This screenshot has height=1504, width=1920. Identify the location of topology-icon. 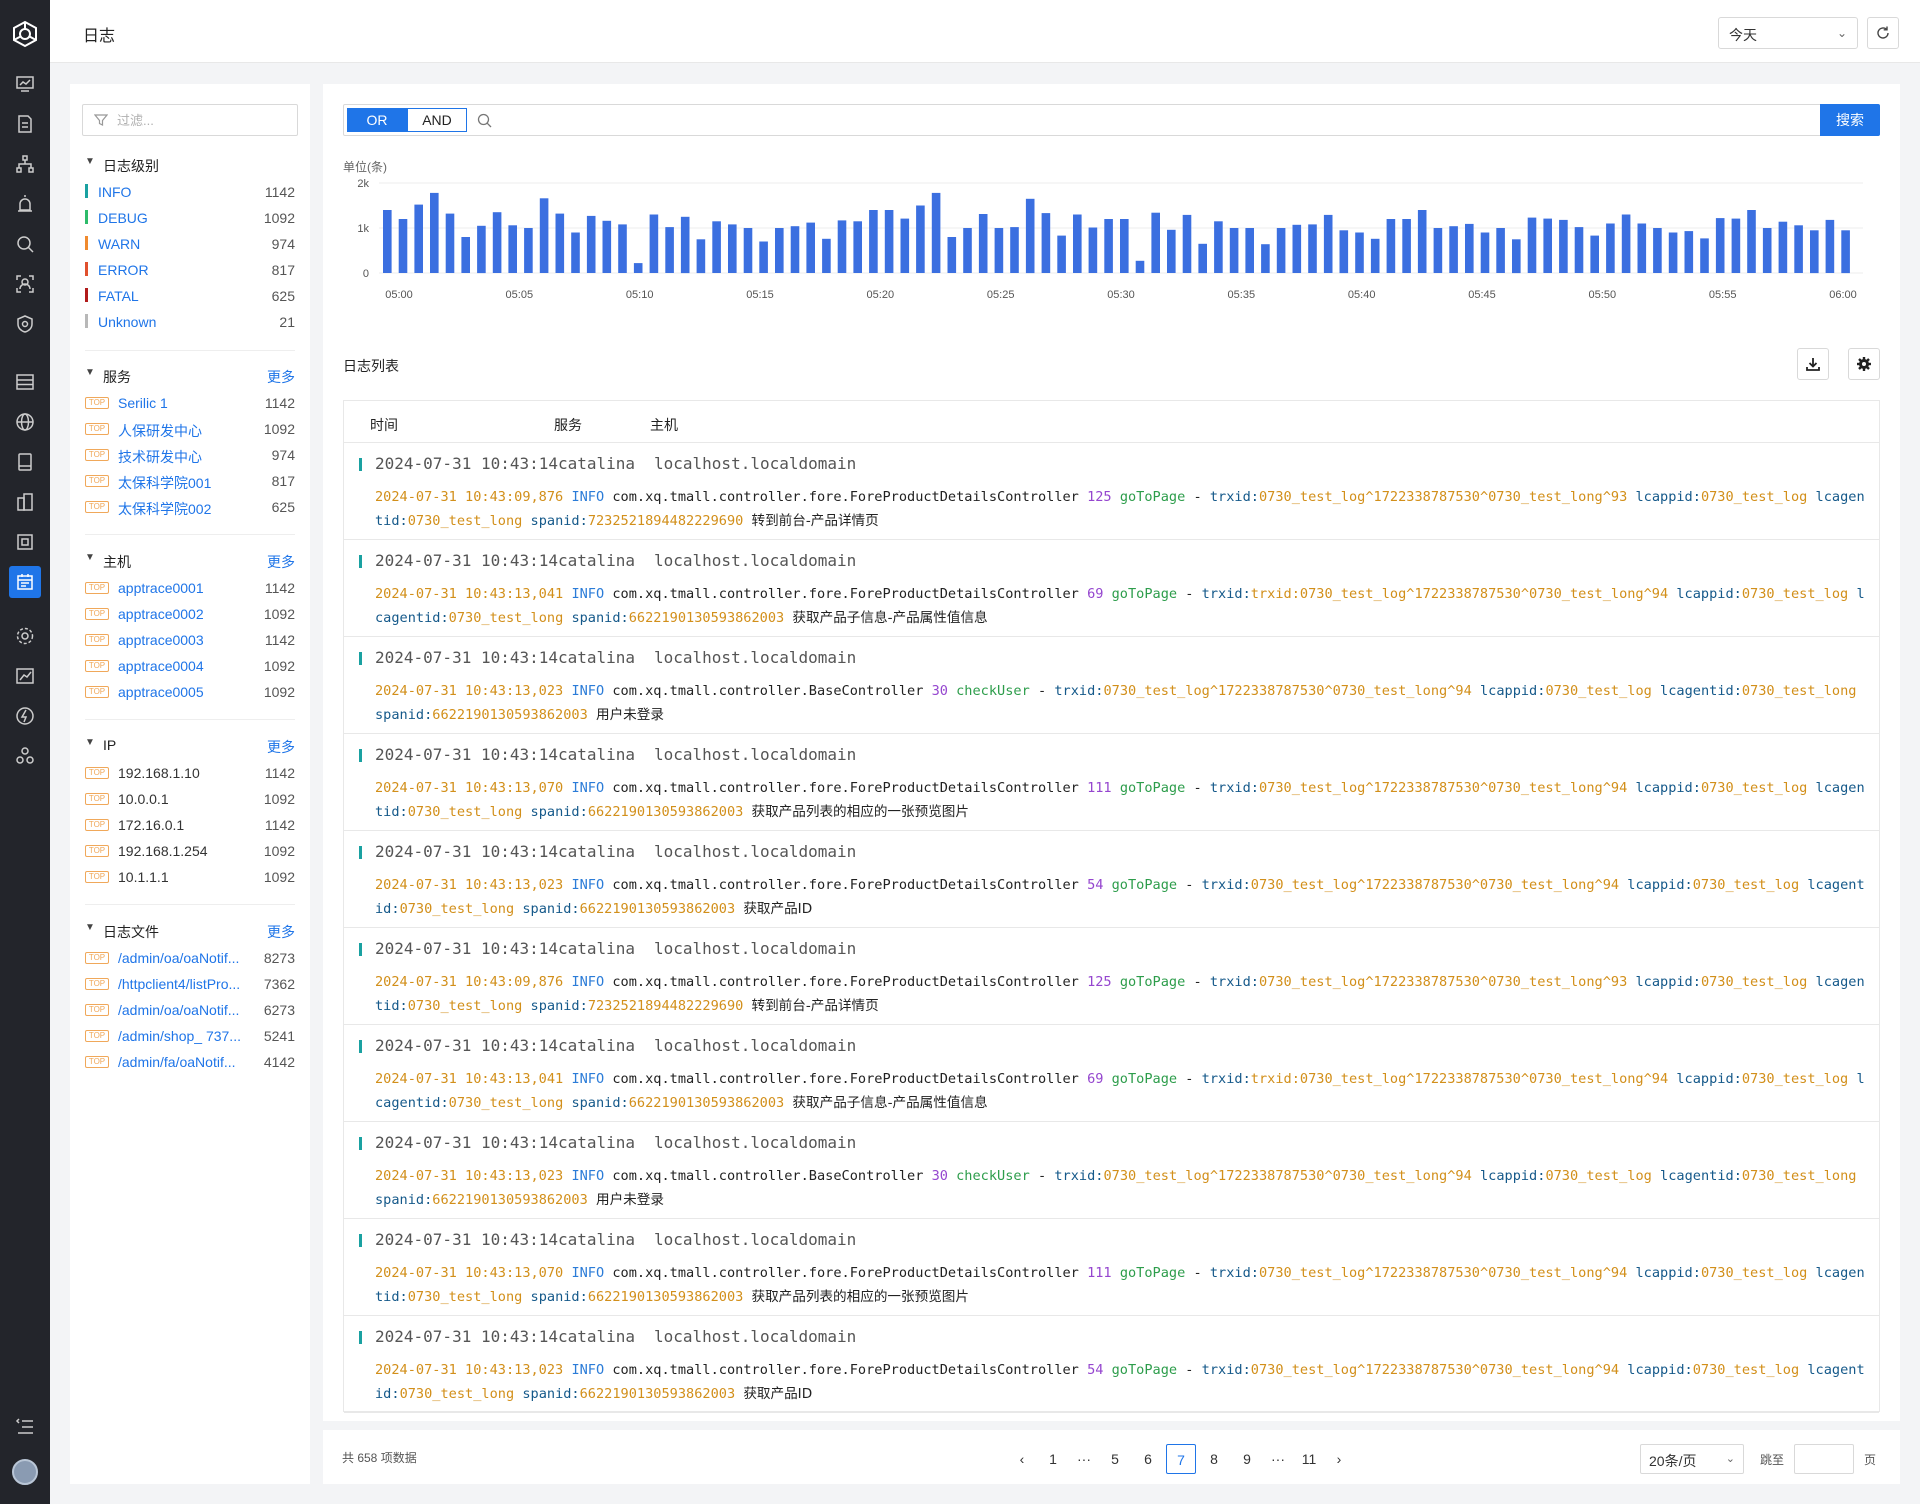
(25, 164).